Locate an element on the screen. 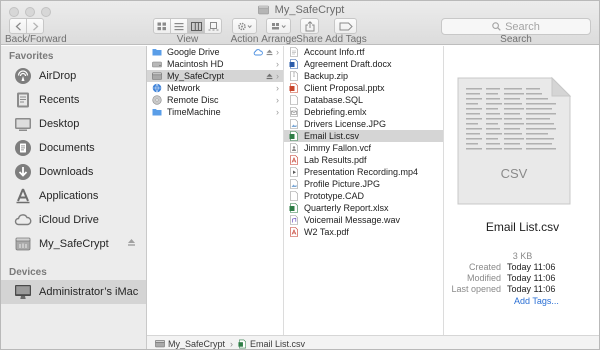 The height and width of the screenshot is (350, 600). file-icon is located at coordinates (294, 196).